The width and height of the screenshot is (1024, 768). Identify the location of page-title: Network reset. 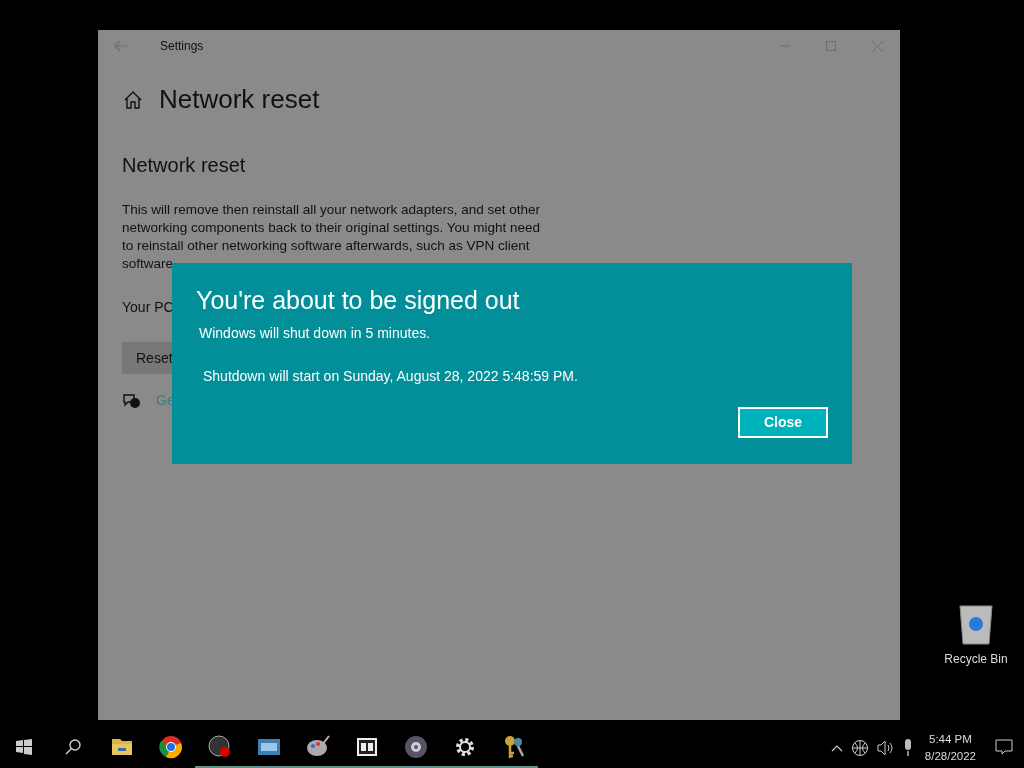
(239, 100).